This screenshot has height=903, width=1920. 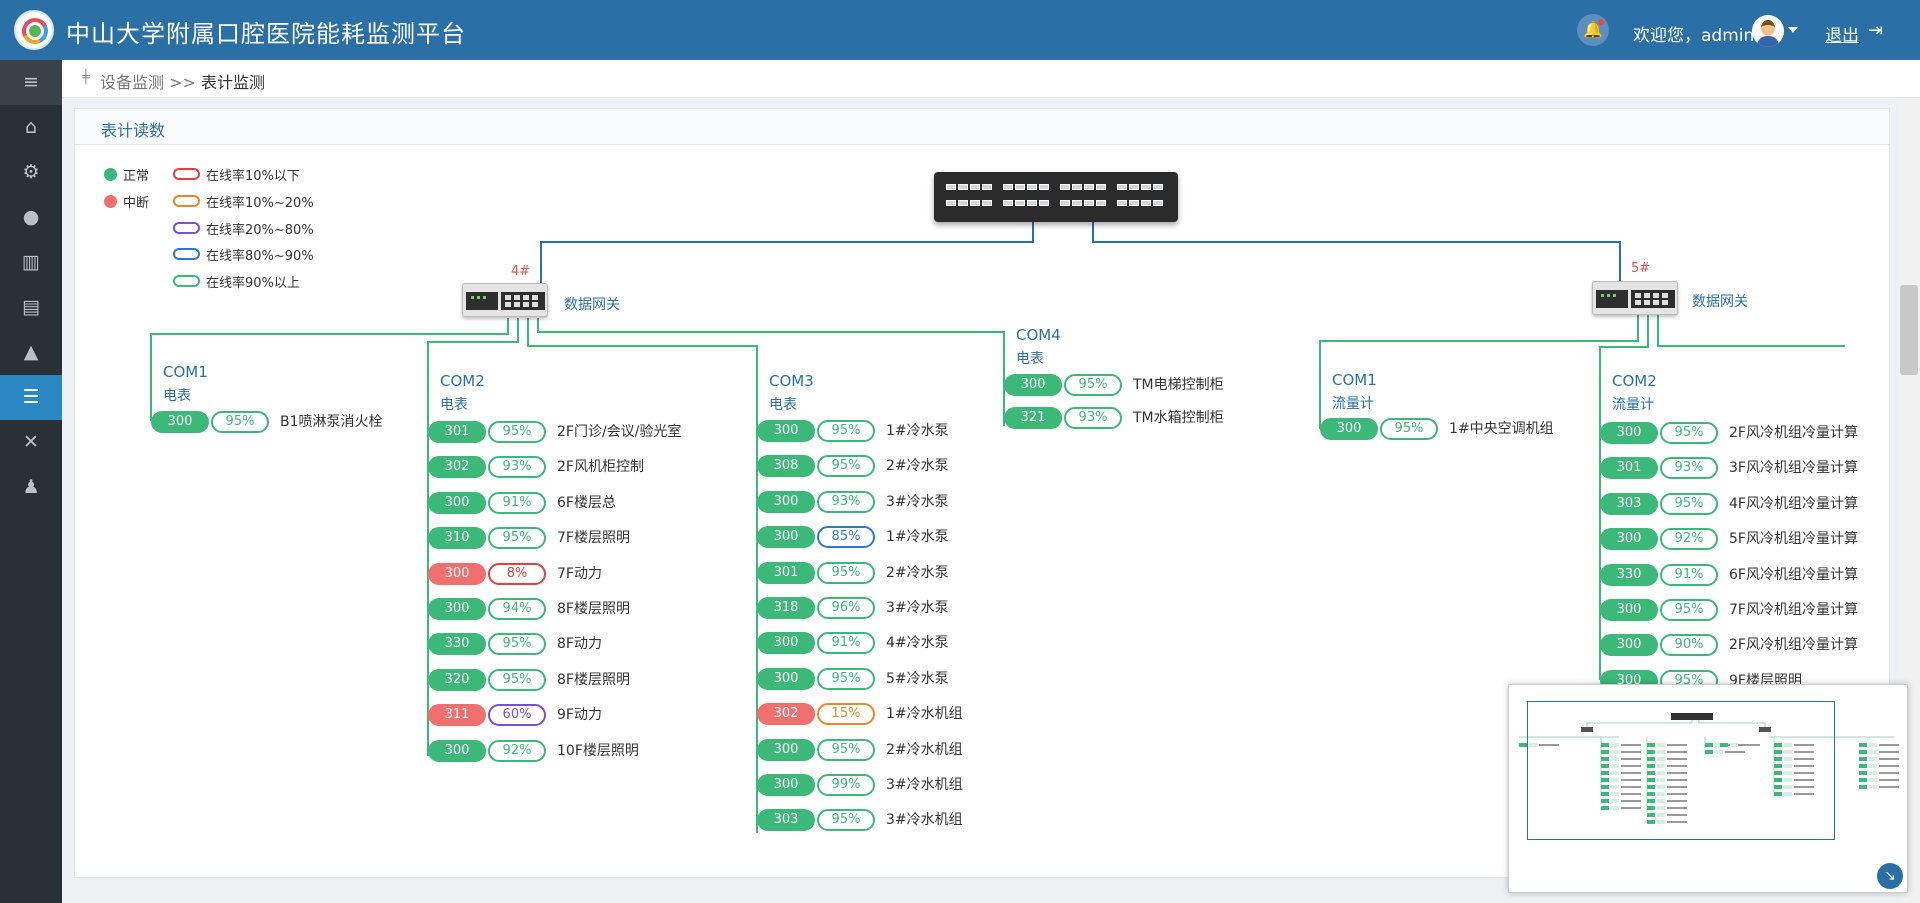 I want to click on meter-row: 300 94% 8F楼层照明, so click(x=529, y=609).